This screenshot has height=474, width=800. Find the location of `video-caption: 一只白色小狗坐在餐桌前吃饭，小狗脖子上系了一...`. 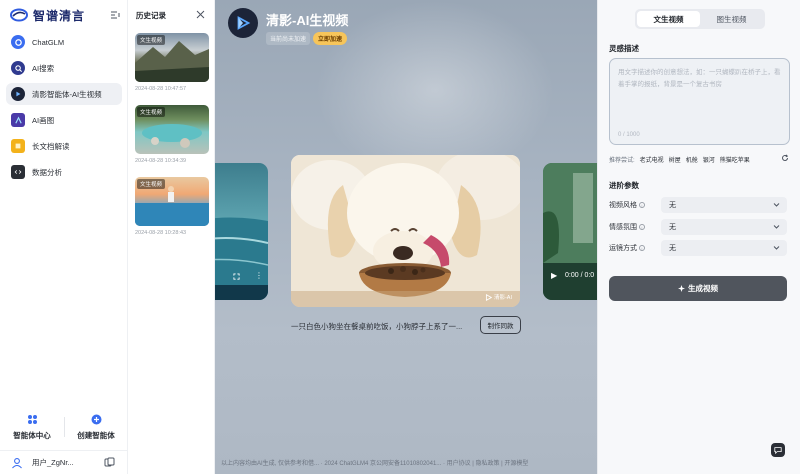

video-caption: 一只白色小狗坐在餐桌前吃饭，小狗脖子上系了一... is located at coordinates (377, 326).